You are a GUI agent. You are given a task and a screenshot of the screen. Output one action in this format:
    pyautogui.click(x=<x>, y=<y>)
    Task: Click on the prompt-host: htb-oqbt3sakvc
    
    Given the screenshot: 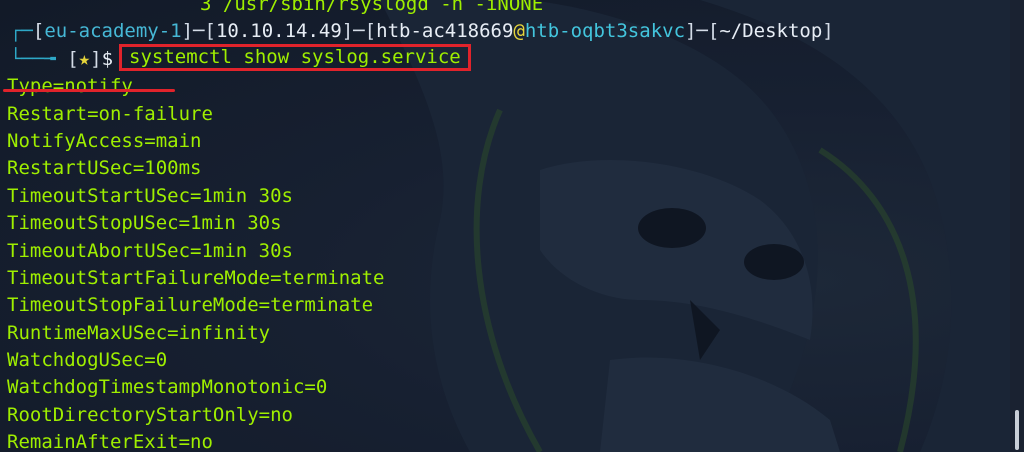 What is the action you would take?
    pyautogui.click(x=605, y=31)
    